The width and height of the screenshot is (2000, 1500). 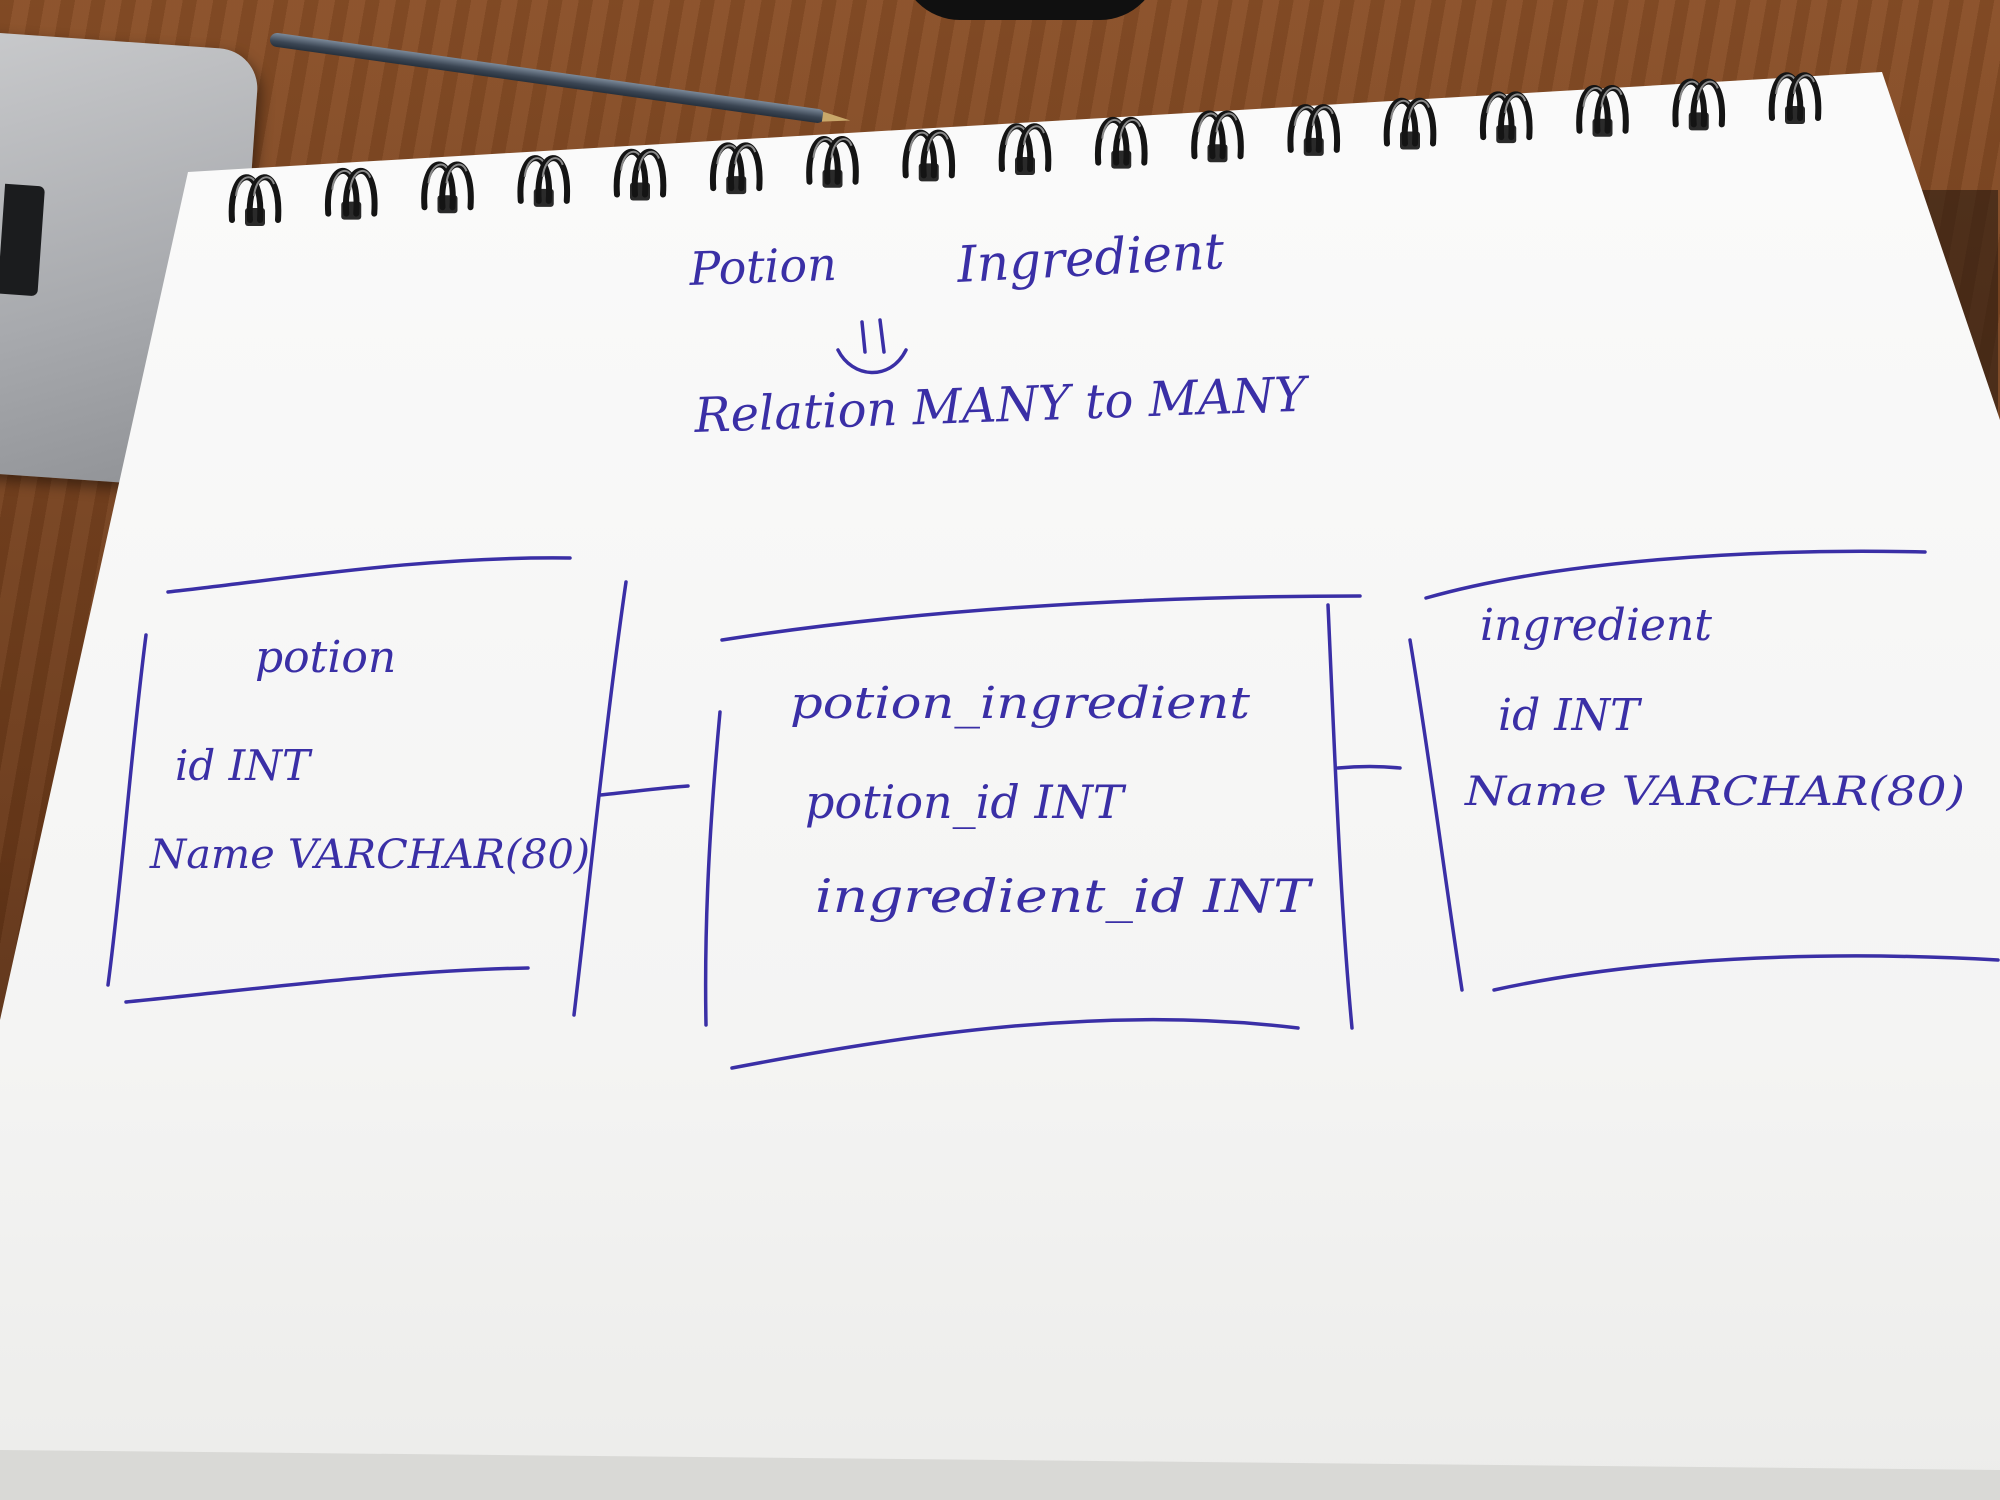 I want to click on implies-arrow-icon, so click(x=872, y=346).